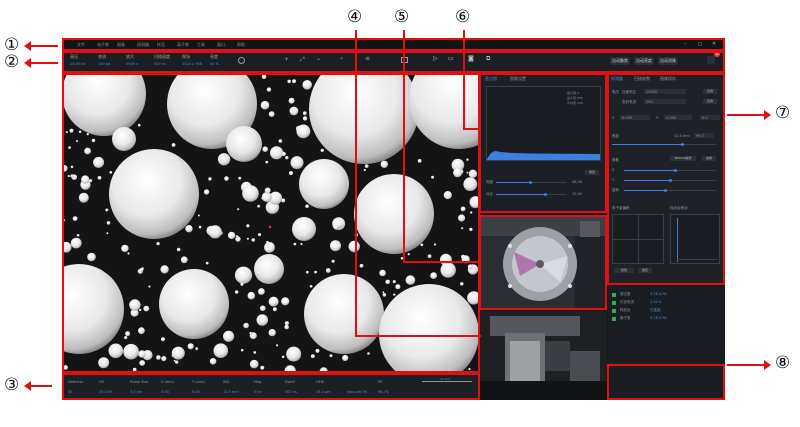 The image size is (800, 427). Describe the element at coordinates (613, 118) in the screenshot. I see `coord-x-label: X` at that location.